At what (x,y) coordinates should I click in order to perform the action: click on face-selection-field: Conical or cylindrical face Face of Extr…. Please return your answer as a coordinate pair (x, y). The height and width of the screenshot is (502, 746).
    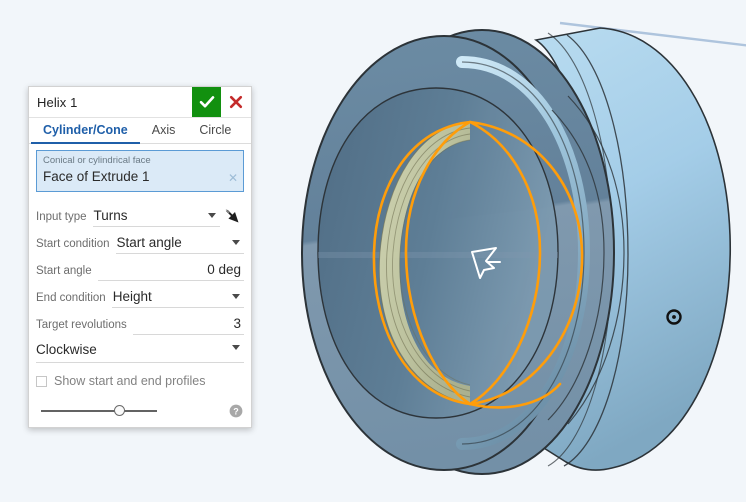
    Looking at the image, I should click on (140, 171).